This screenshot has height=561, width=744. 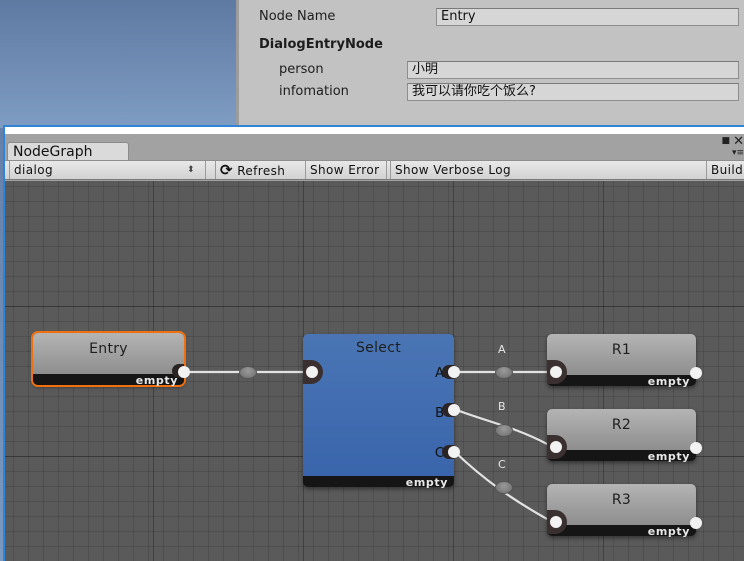 I want to click on graph-select-value: dialog, so click(x=33, y=170).